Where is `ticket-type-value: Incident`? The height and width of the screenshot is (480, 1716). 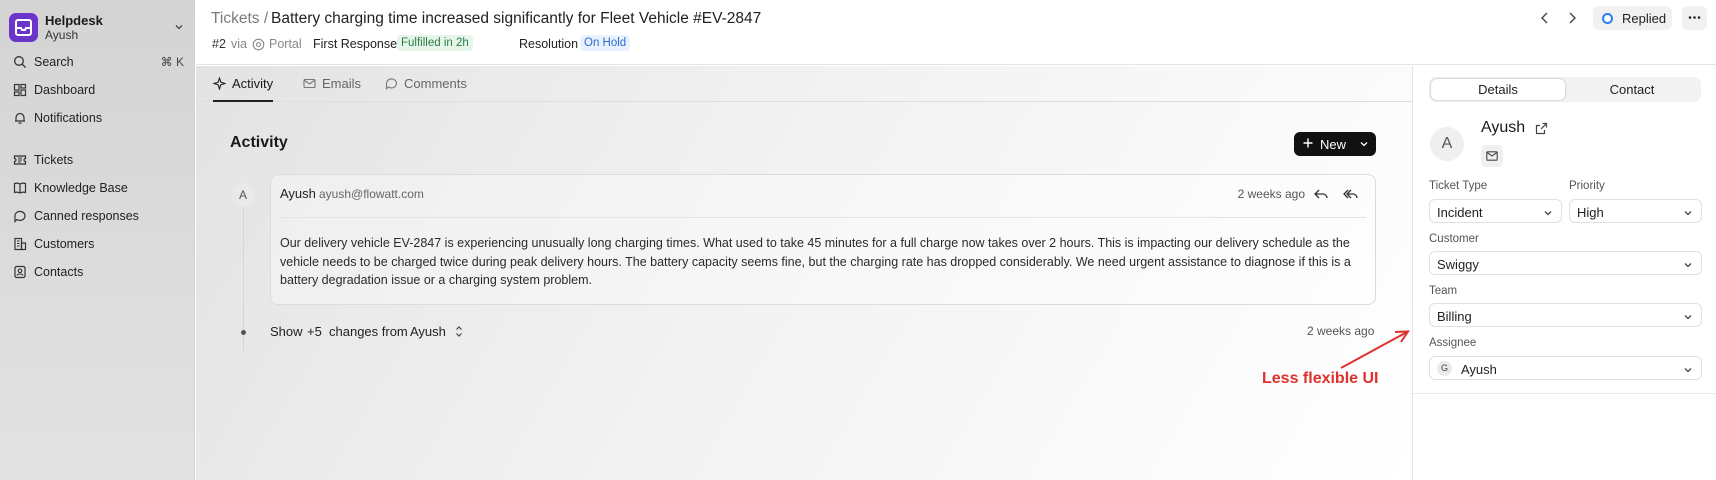
ticket-type-value: Incident is located at coordinates (1460, 212).